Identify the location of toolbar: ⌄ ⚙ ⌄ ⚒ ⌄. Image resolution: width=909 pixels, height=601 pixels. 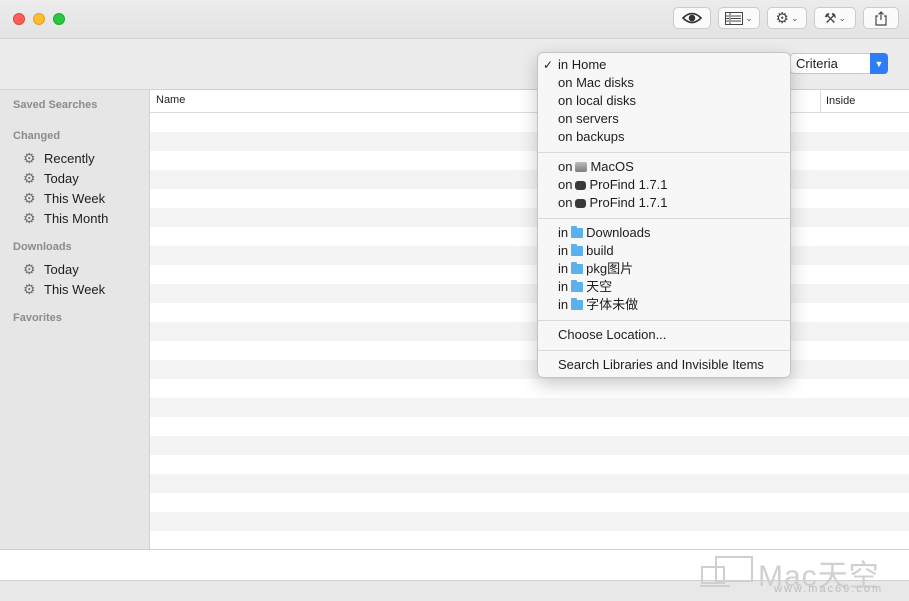
(454, 19).